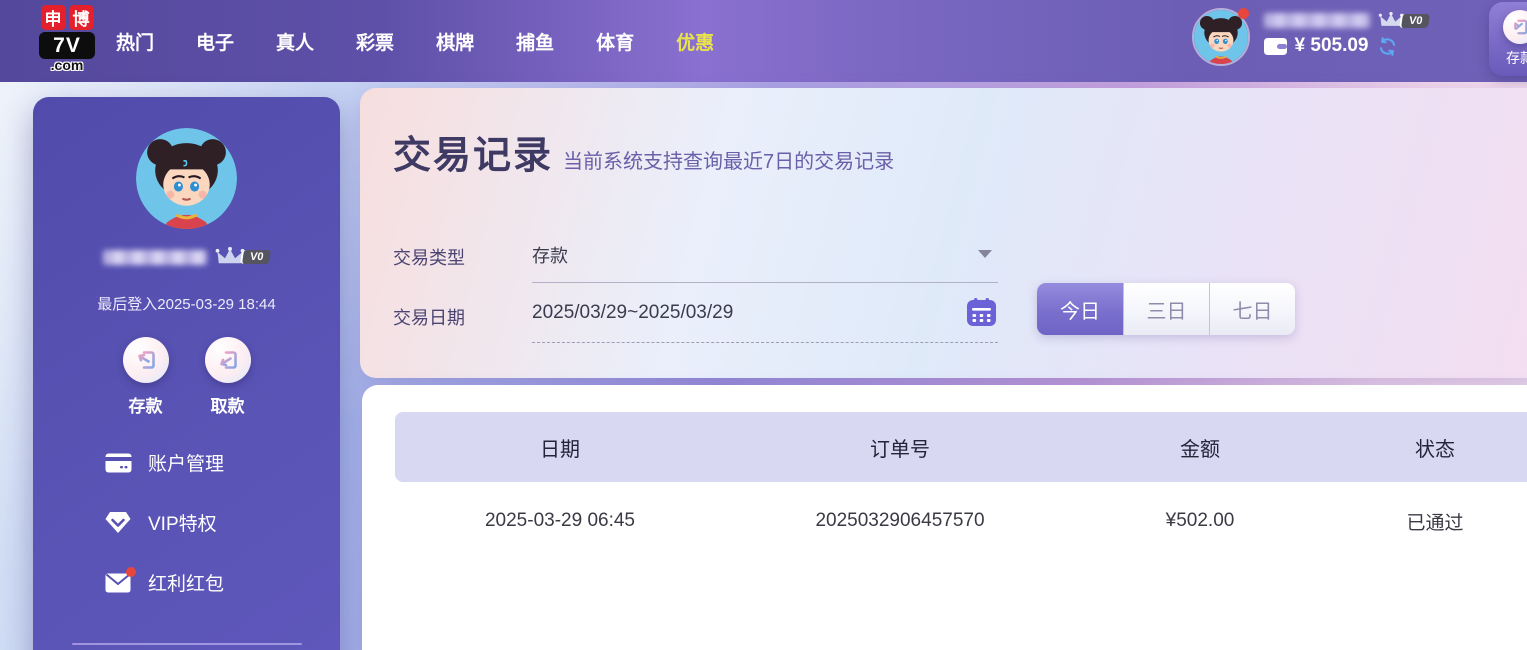  I want to click on panel-title-row: 交易记录 当前系统支持查询最近7日的交易记录, so click(643, 151).